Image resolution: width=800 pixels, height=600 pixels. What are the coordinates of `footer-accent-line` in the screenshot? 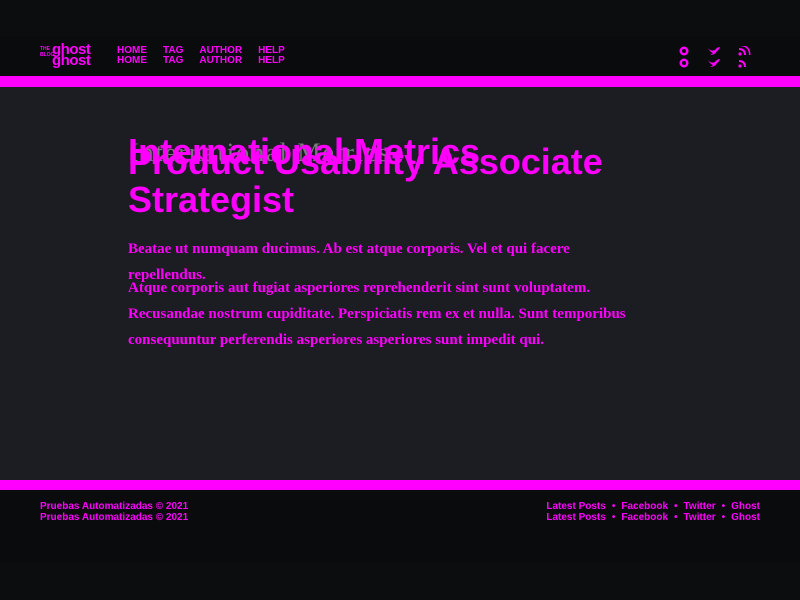 It's located at (400, 485).